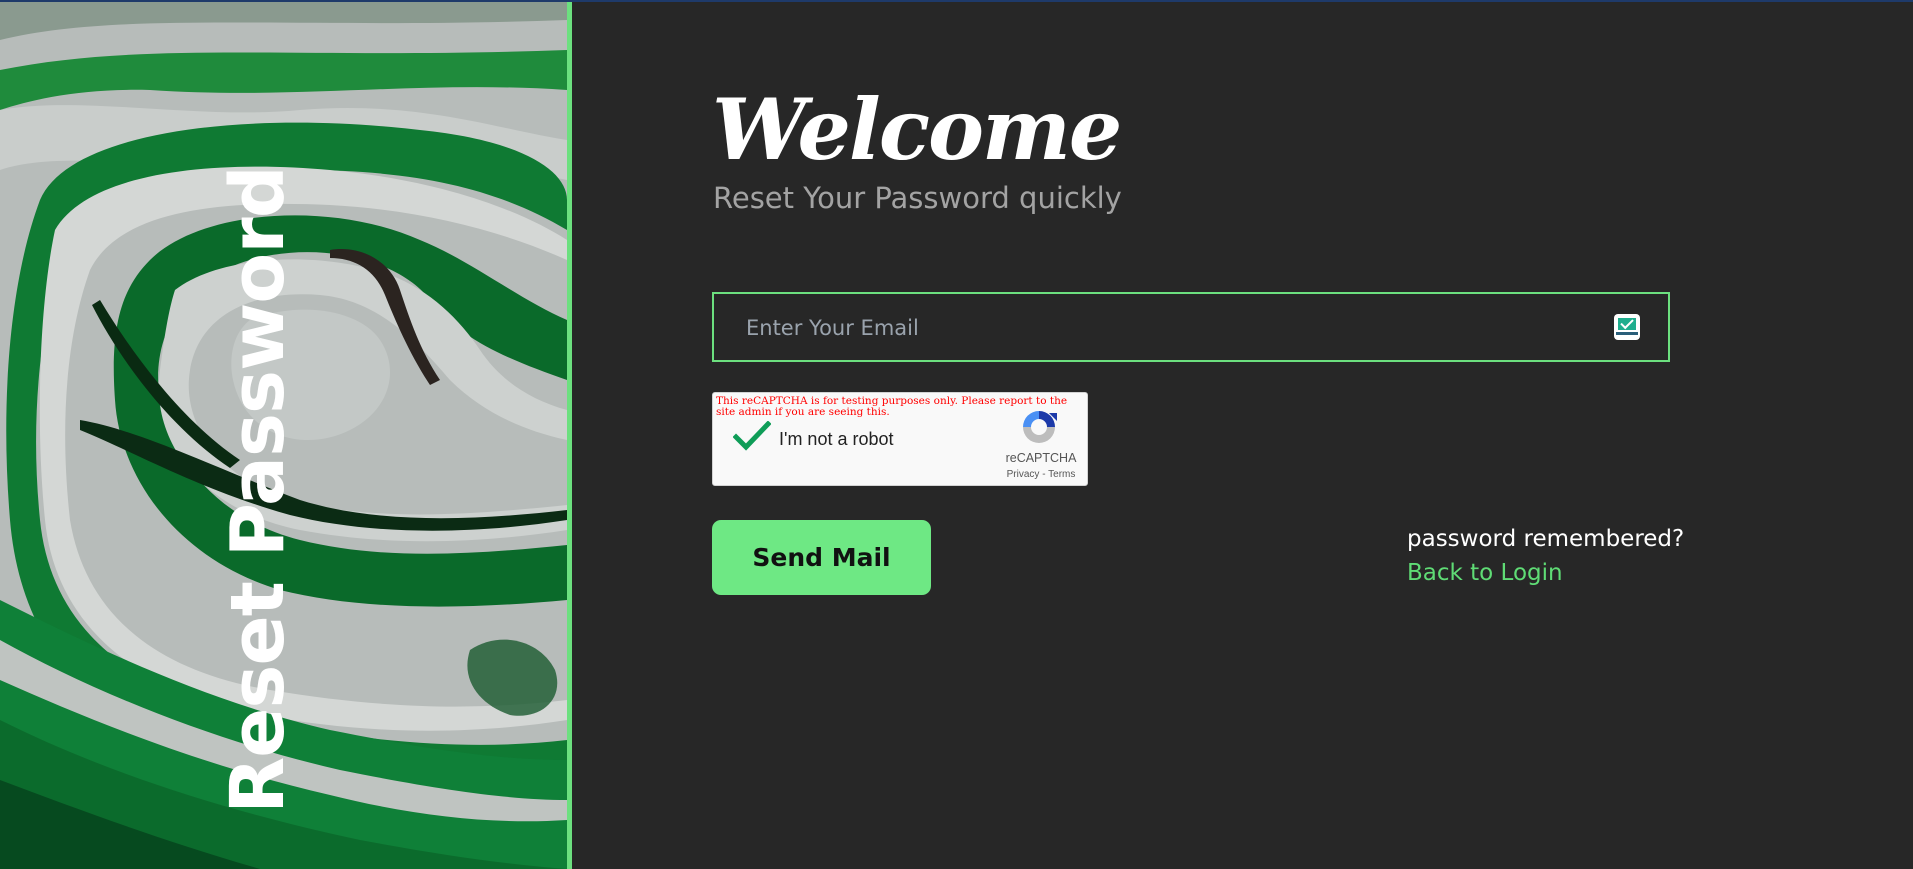  What do you see at coordinates (569, 434) in the screenshot?
I see `panel-divider` at bounding box center [569, 434].